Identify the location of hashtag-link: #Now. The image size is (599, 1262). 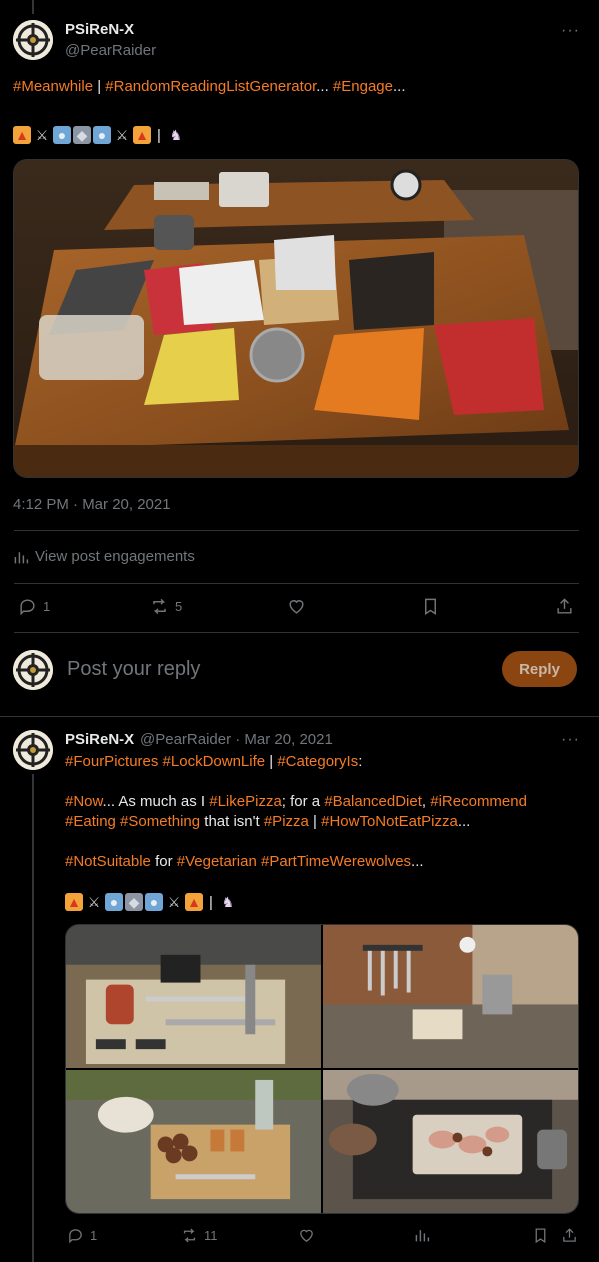
(84, 801).